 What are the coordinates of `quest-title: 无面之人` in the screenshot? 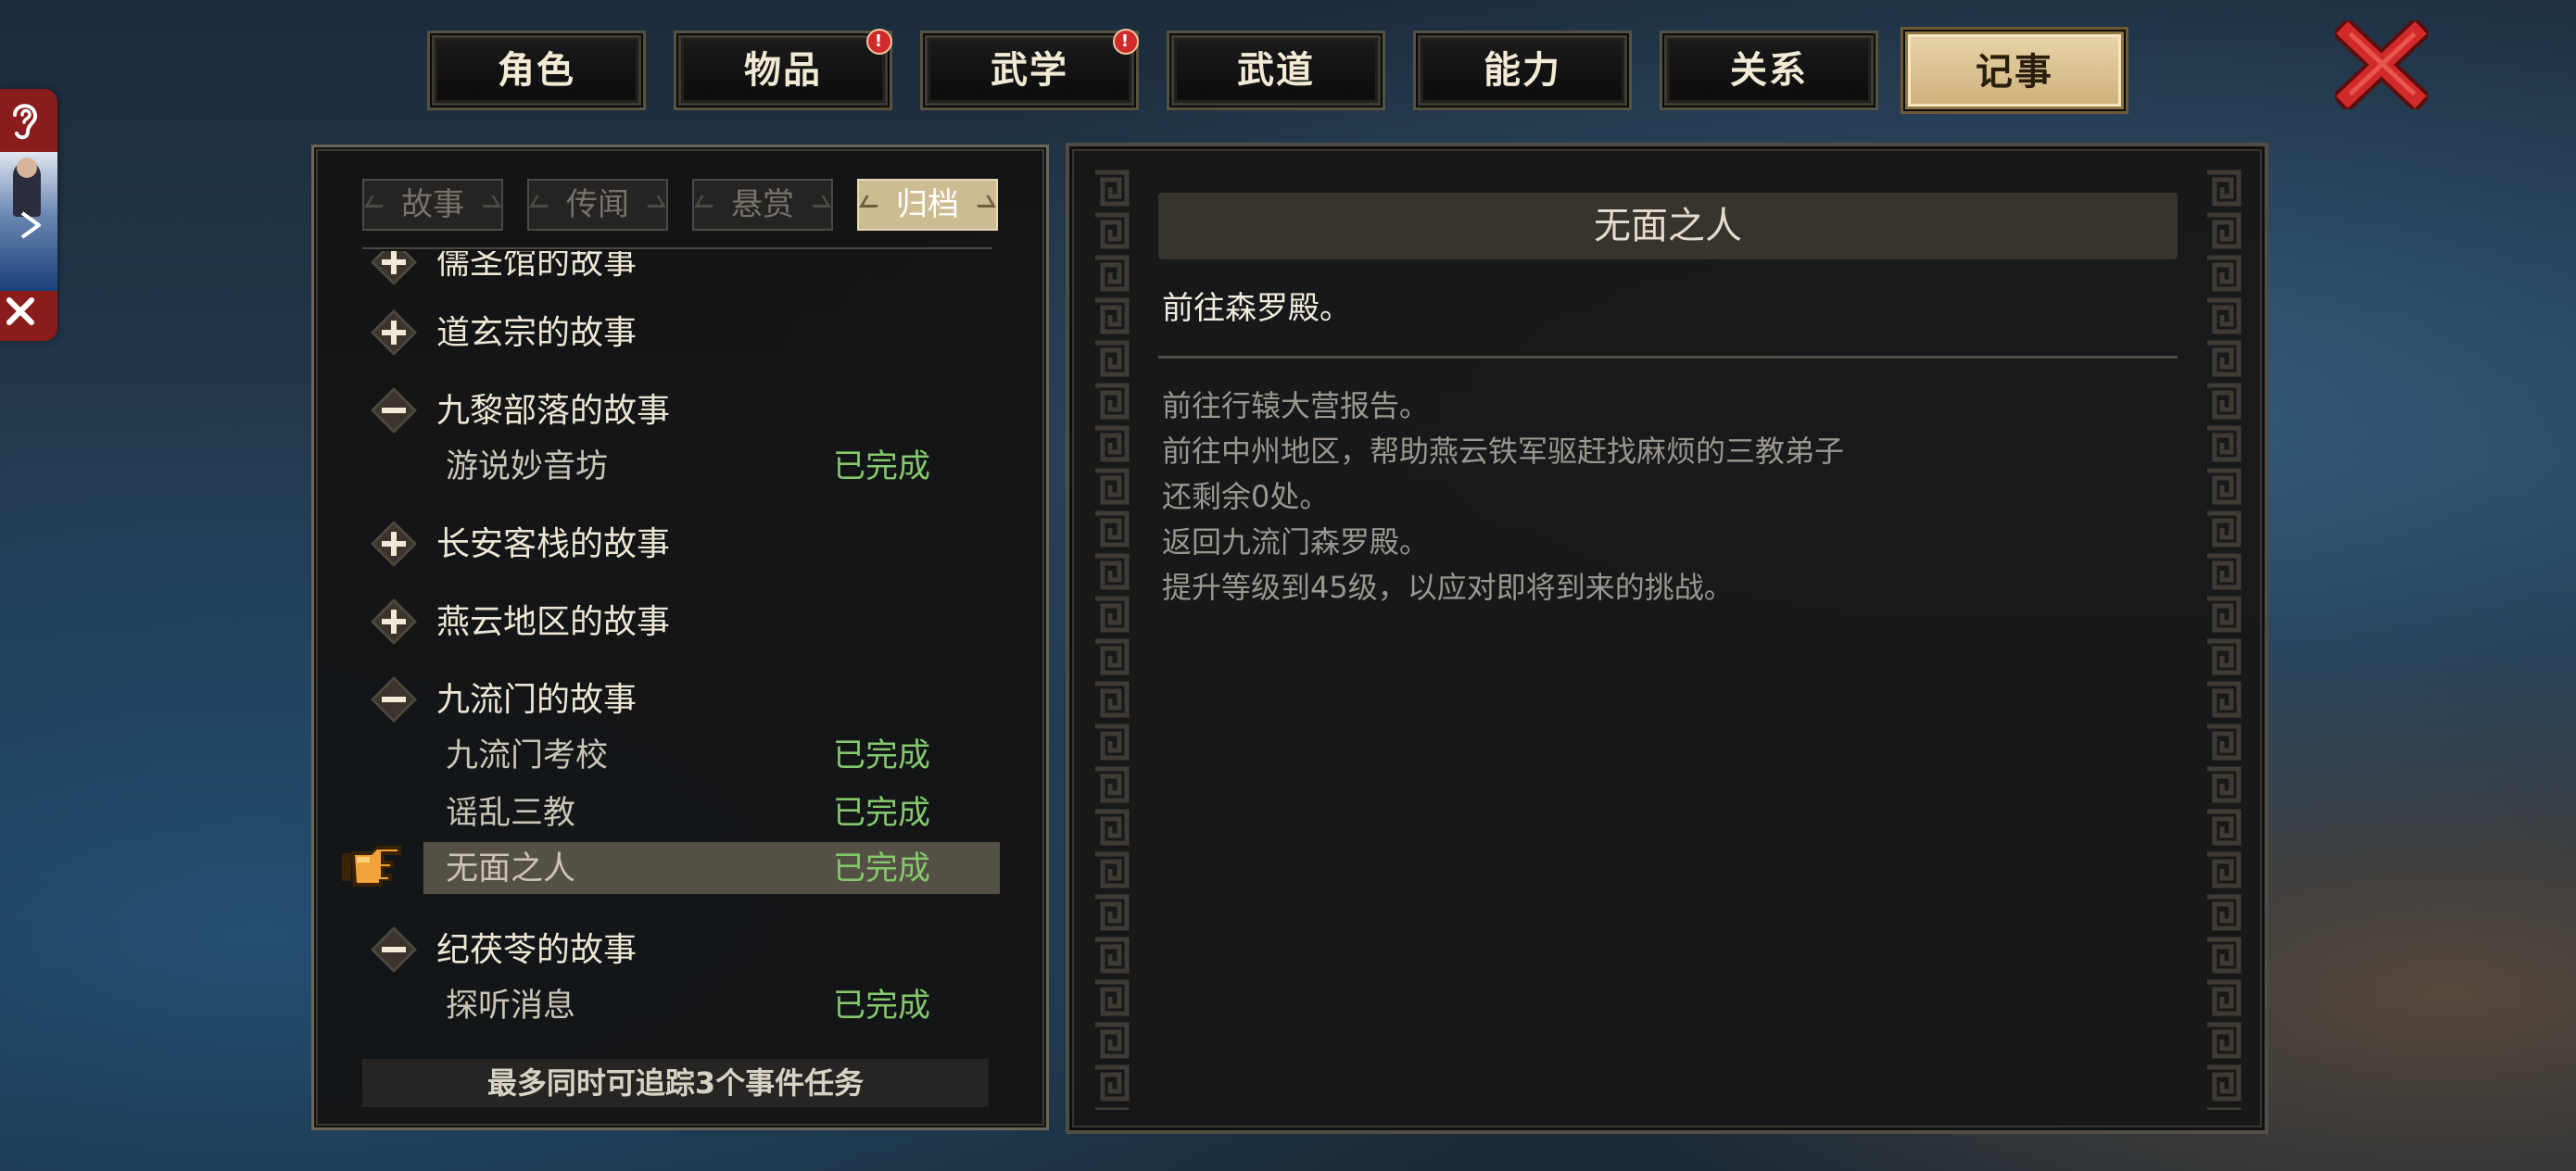 It's located at (1668, 226).